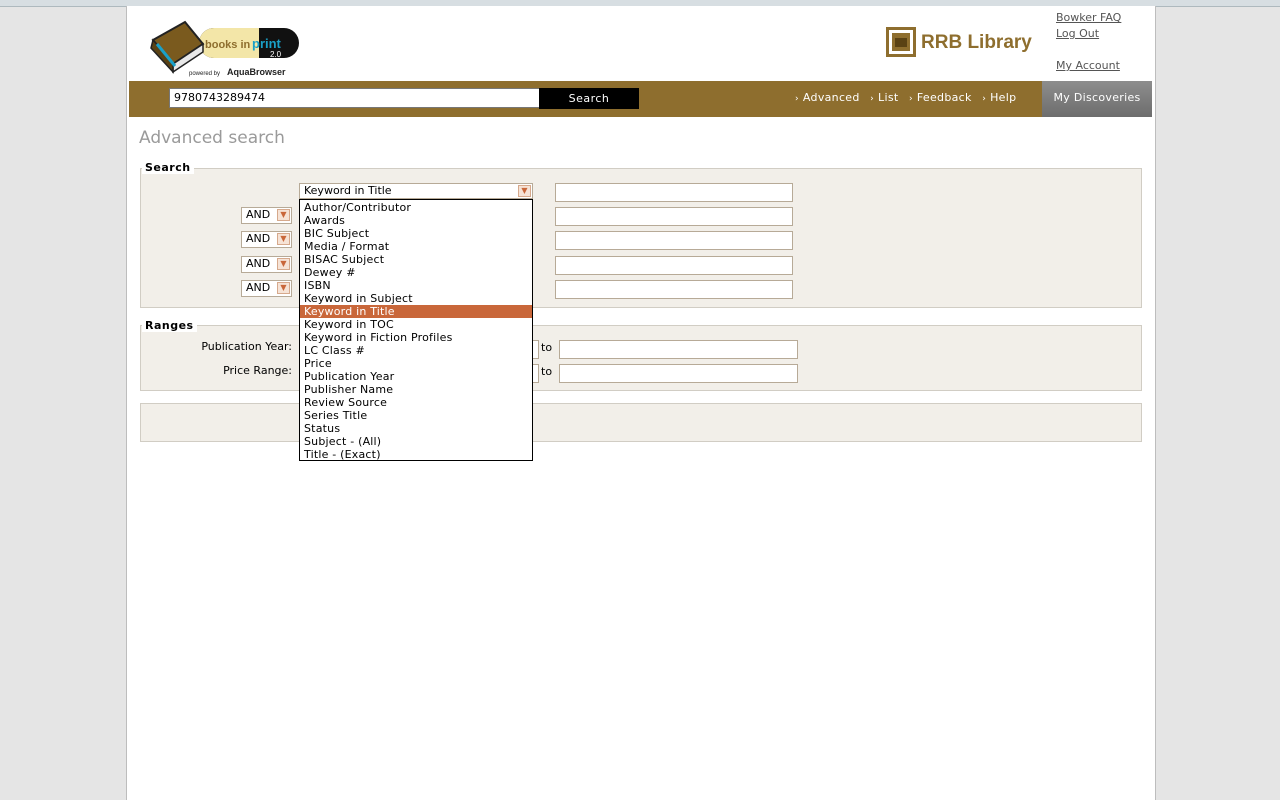  What do you see at coordinates (416, 311) in the screenshot?
I see `dropdown-option: Keyword in Title` at bounding box center [416, 311].